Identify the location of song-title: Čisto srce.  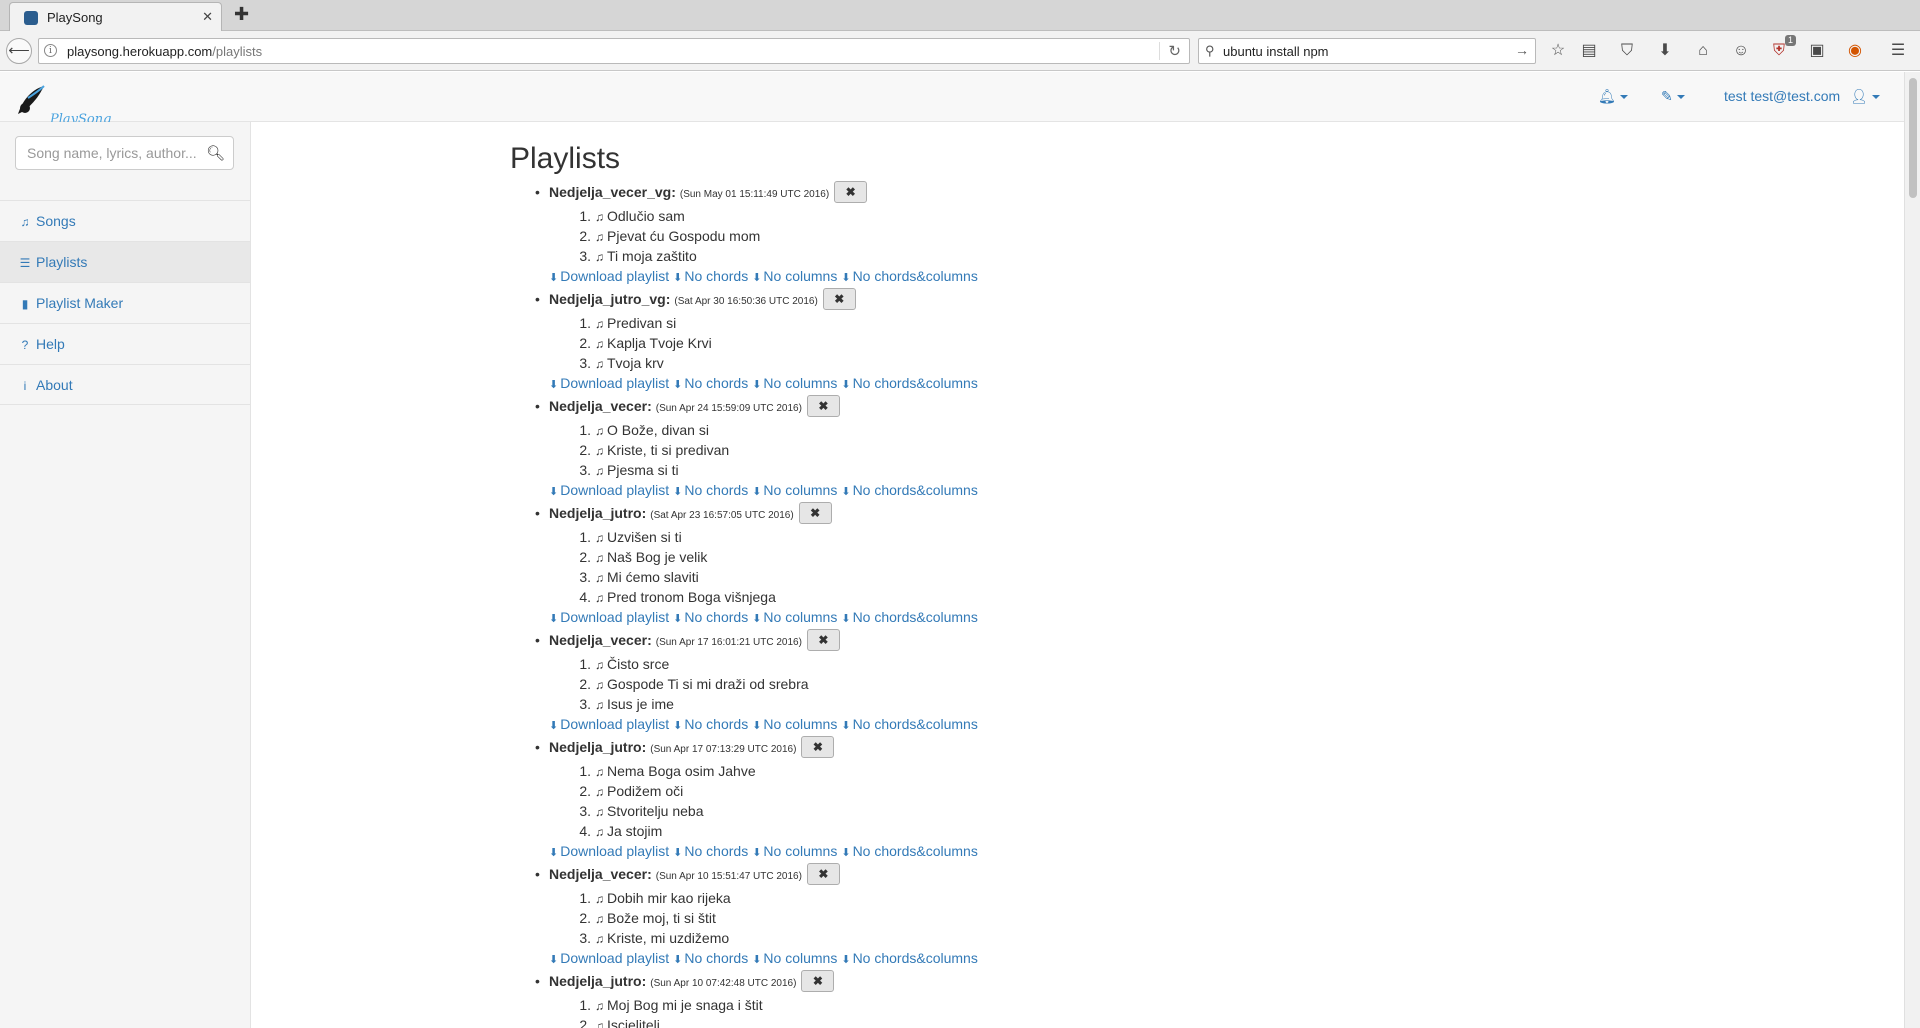
(638, 664).